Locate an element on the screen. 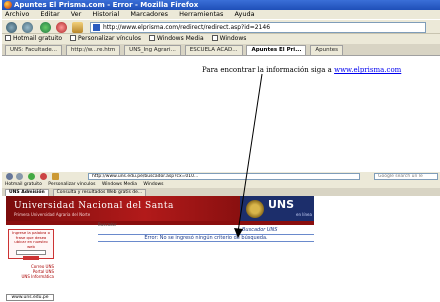  banner-subtitle: Primera Universidad Agraria del Norte is located at coordinates (52, 214).